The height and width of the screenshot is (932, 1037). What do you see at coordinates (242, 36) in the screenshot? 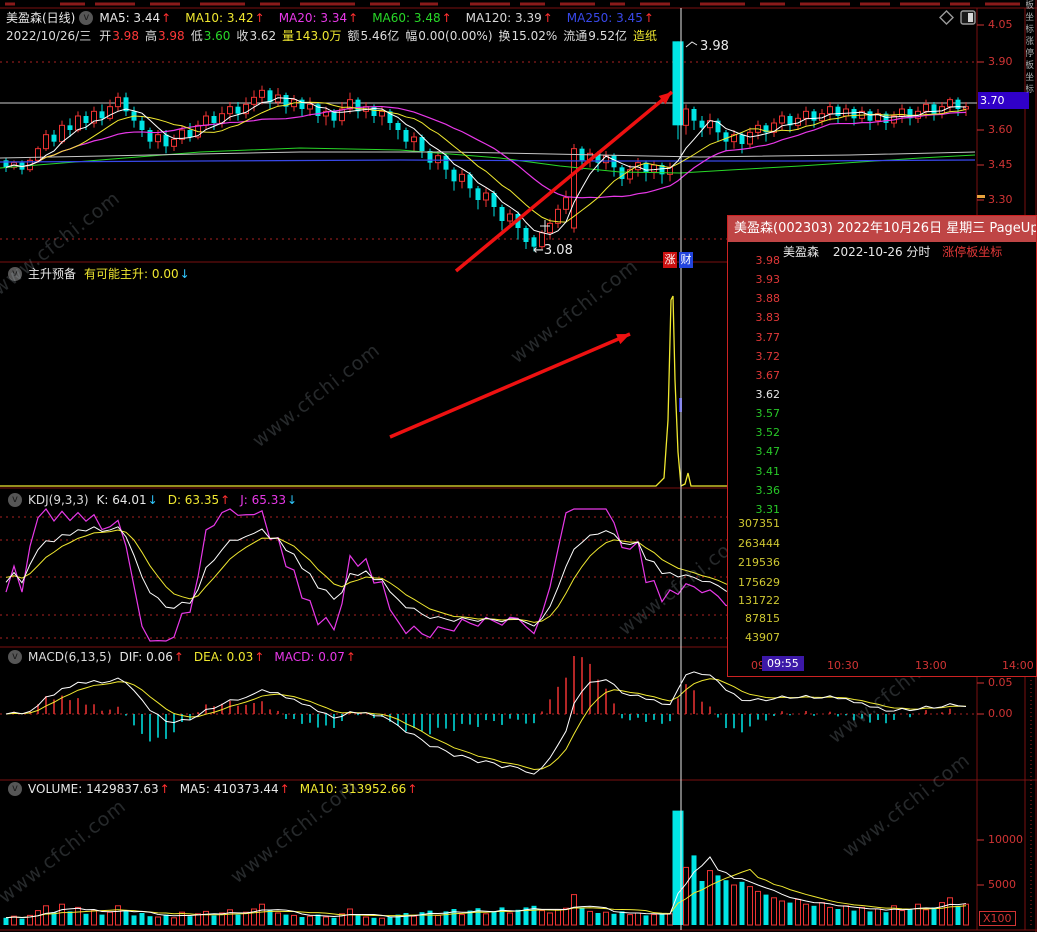
I see `label: 收` at bounding box center [242, 36].